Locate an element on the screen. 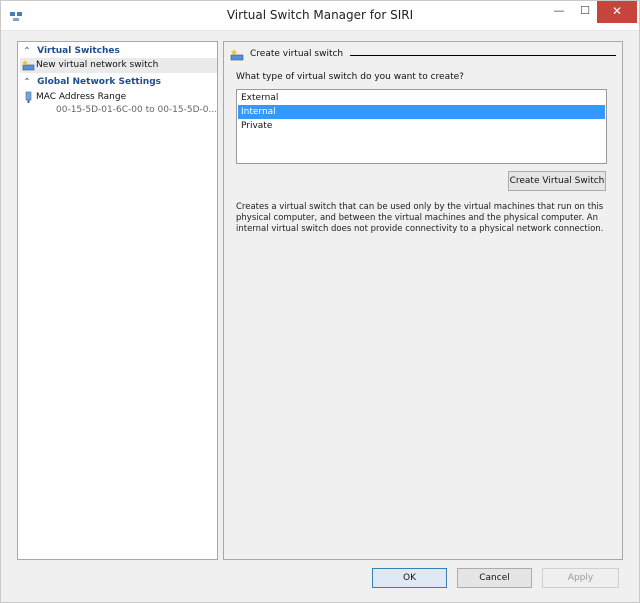  switch-type-option-private: Private is located at coordinates (421, 126).